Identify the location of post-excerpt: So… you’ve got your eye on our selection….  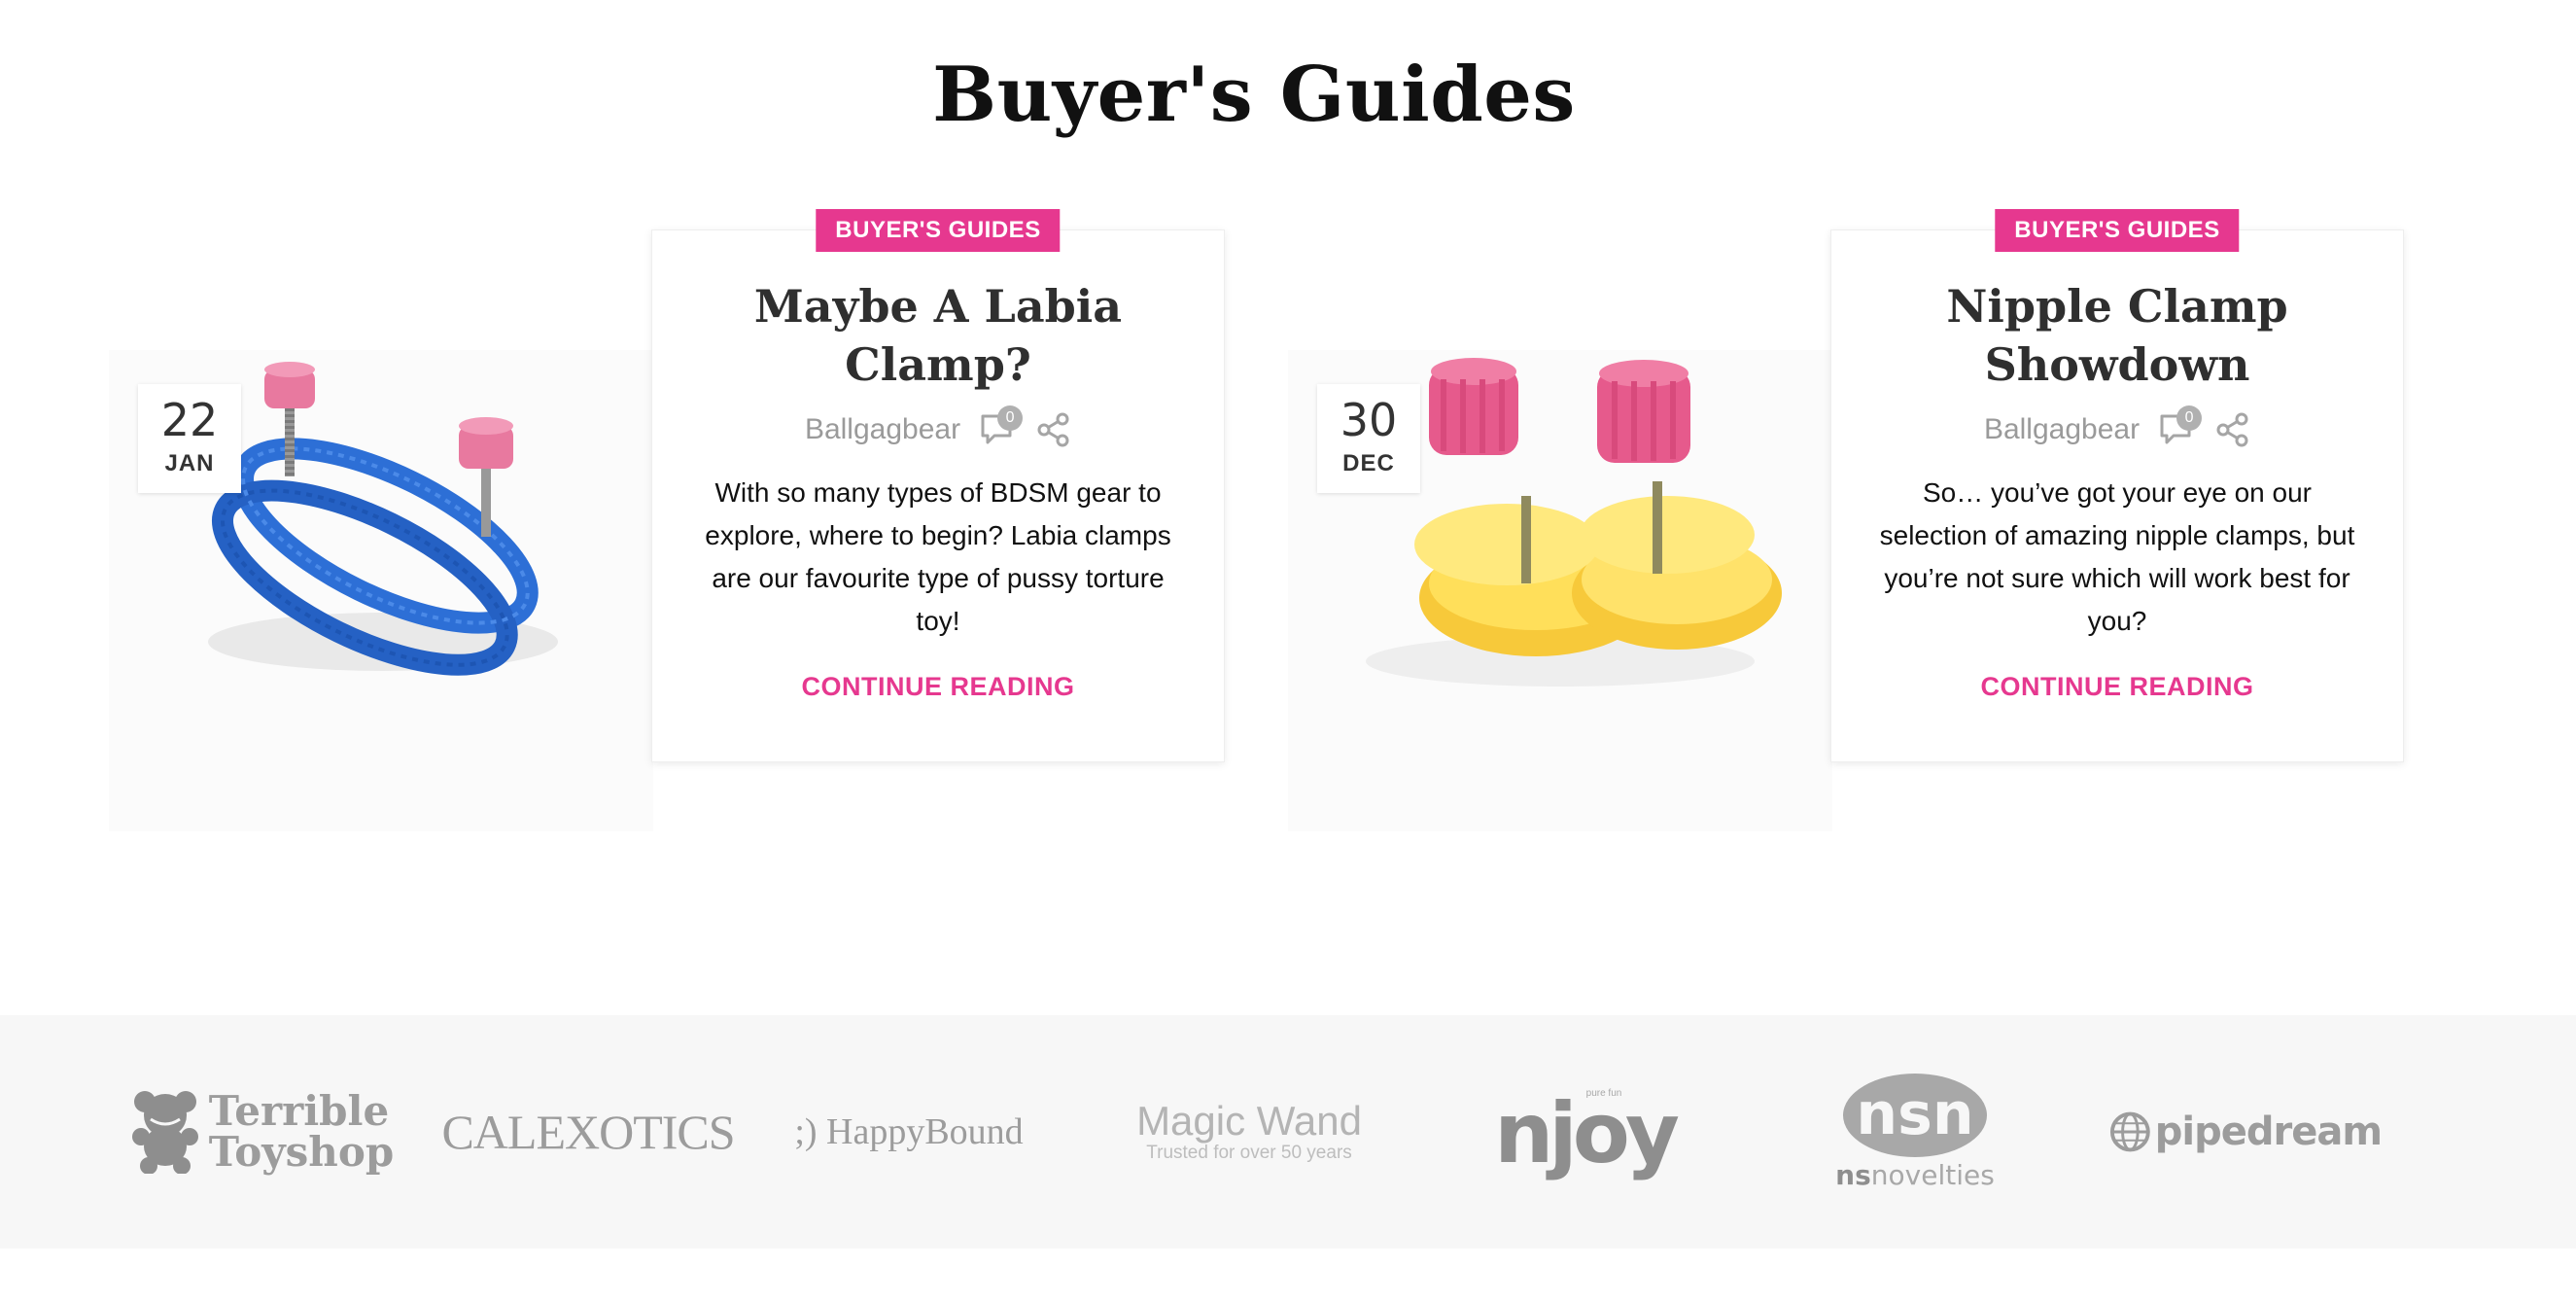
(2117, 556).